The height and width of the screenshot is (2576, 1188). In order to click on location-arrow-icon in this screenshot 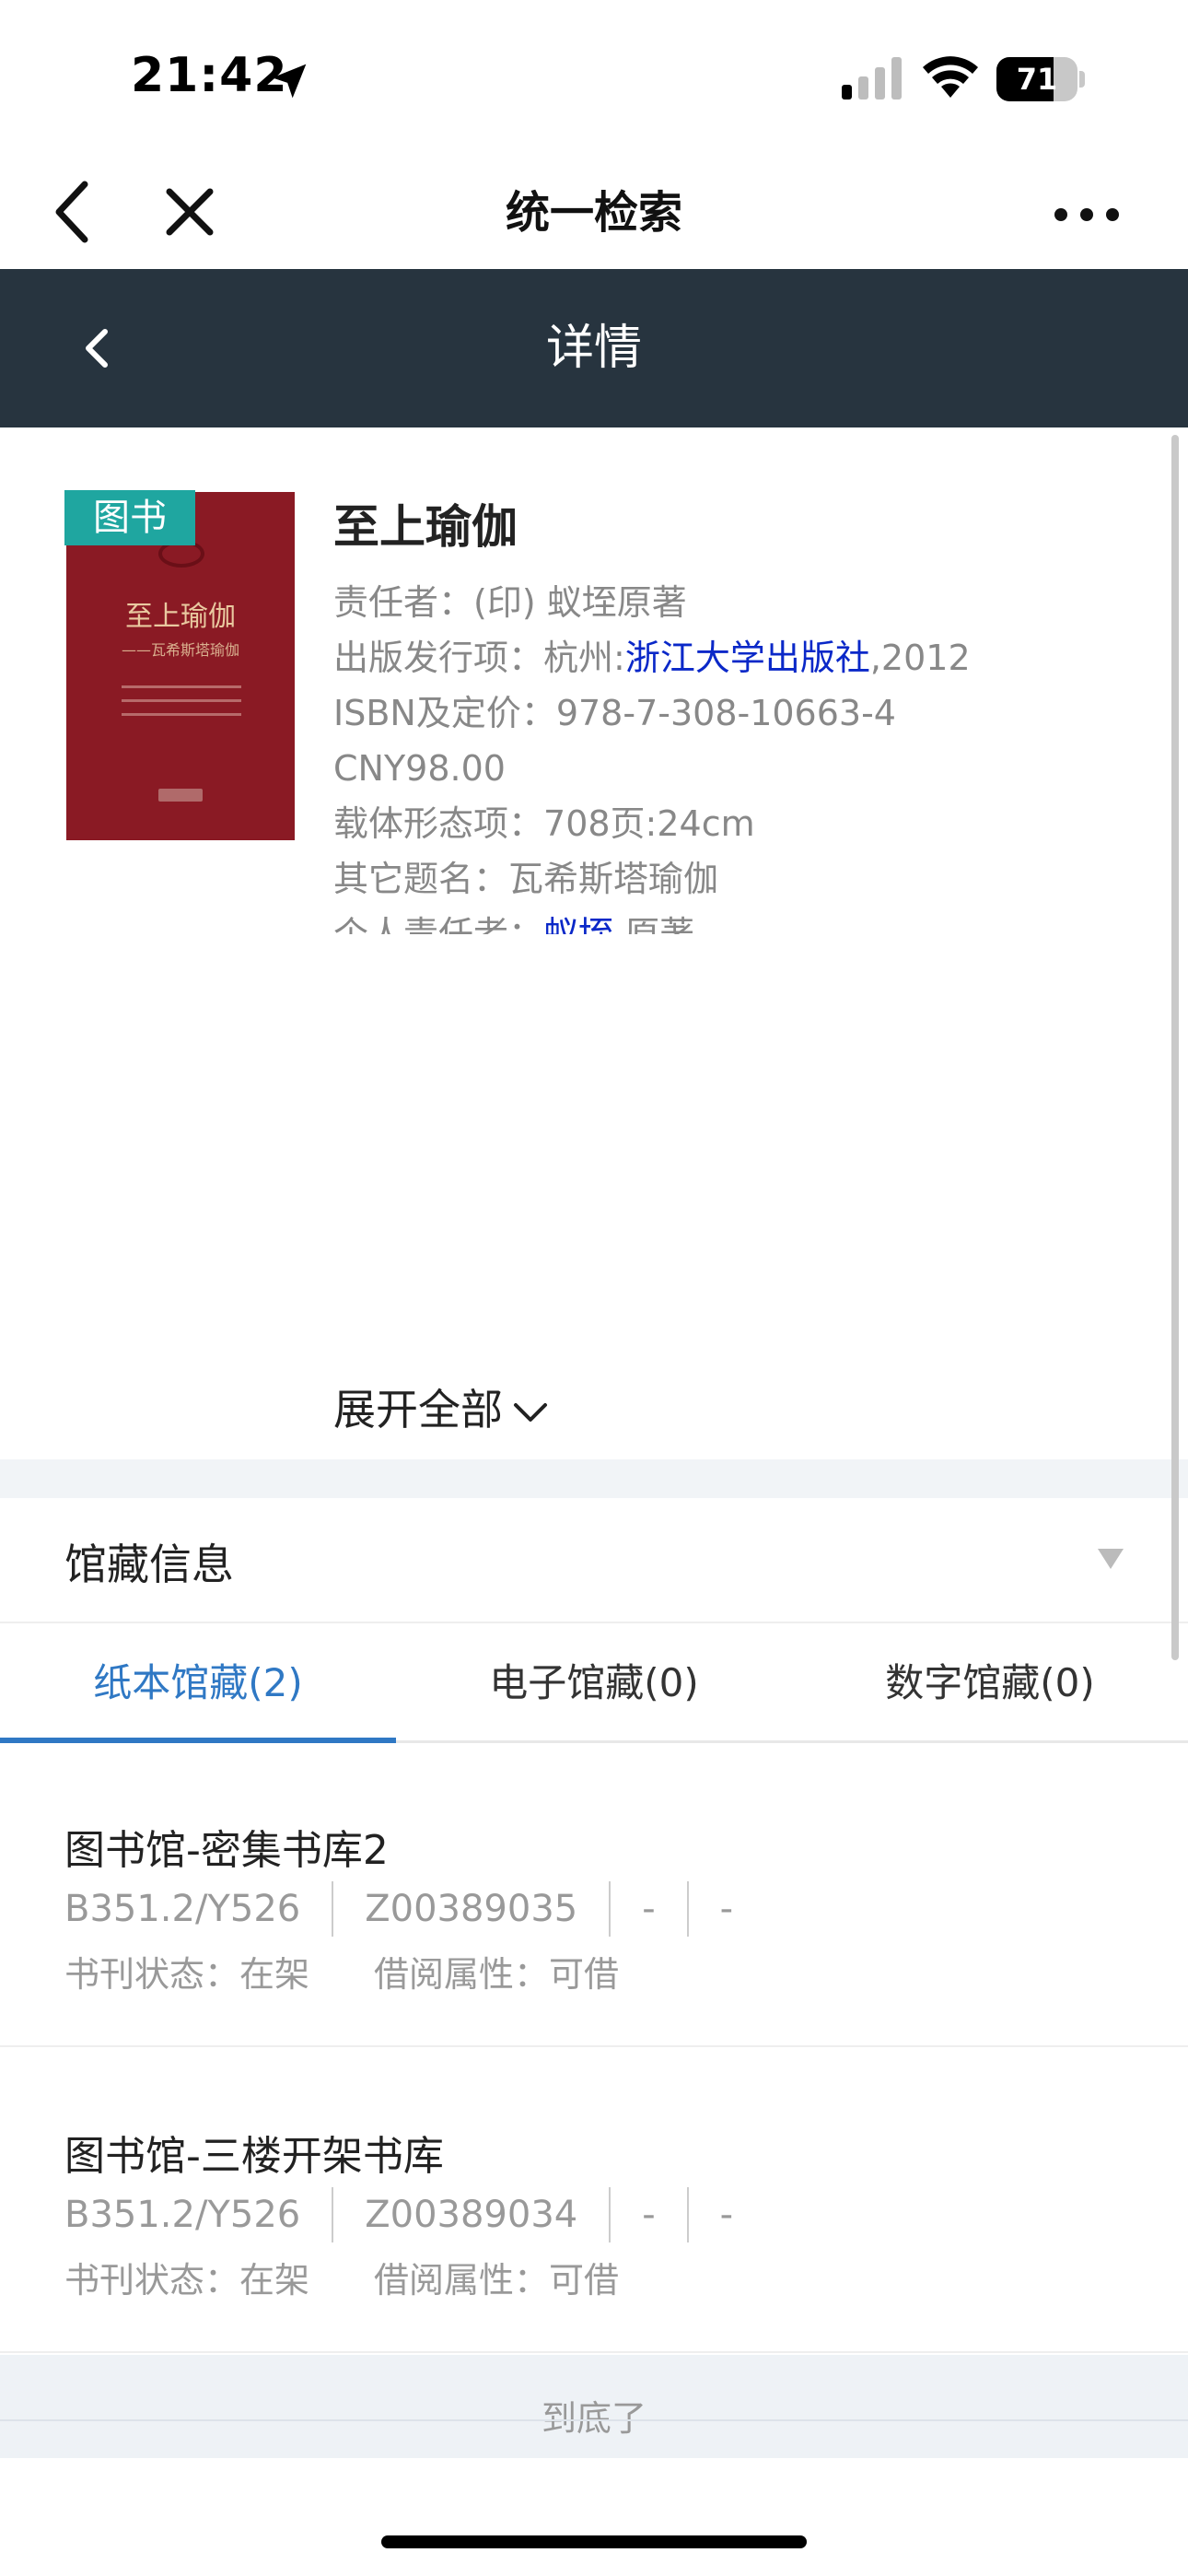, I will do `click(289, 81)`.